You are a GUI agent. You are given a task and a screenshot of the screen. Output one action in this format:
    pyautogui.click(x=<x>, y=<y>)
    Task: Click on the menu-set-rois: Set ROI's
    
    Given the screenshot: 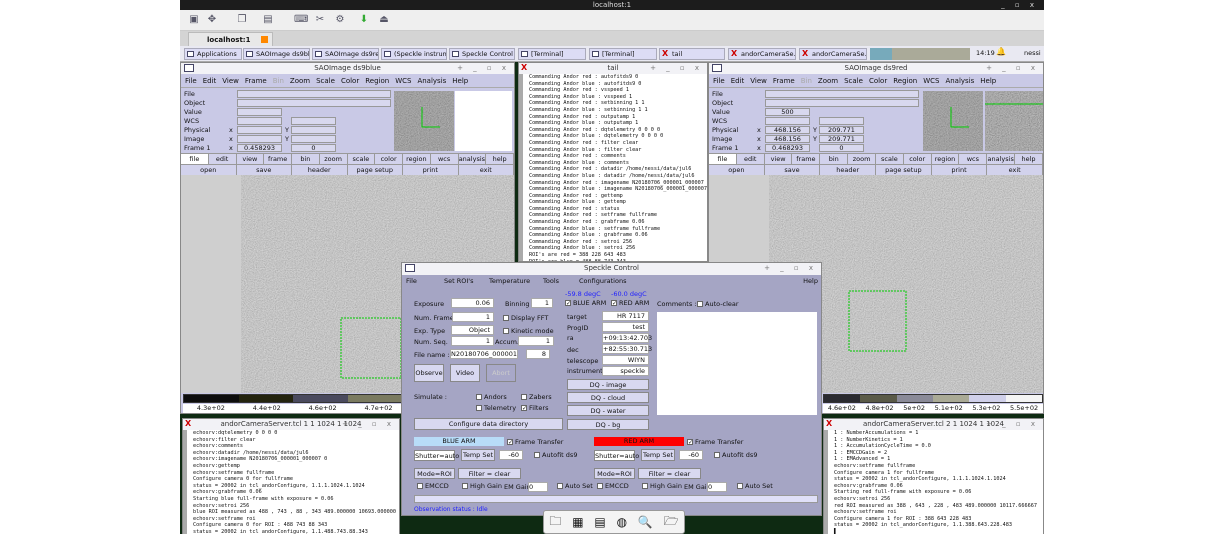 What is the action you would take?
    pyautogui.click(x=458, y=281)
    